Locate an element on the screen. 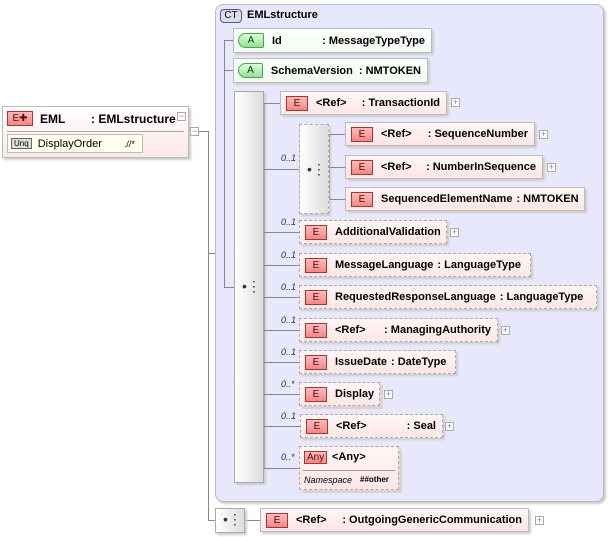 Image resolution: width=608 pixels, height=537 pixels. element-type: : NMTOKEN is located at coordinates (547, 199).